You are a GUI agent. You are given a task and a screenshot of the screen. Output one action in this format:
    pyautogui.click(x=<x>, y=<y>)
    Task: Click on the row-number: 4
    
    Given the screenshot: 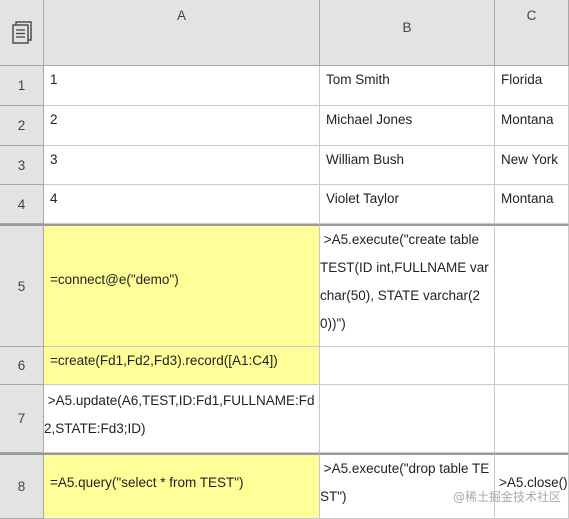 What is the action you would take?
    pyautogui.click(x=21, y=204)
    